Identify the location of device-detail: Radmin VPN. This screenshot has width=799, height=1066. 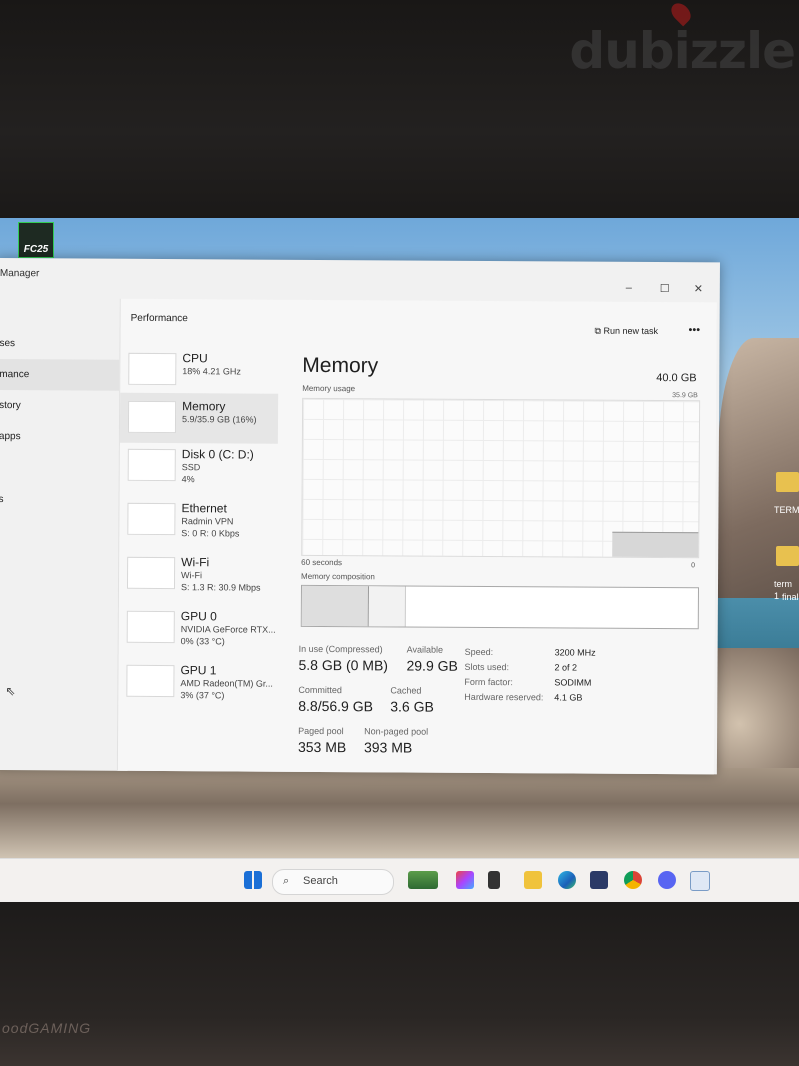
(207, 521).